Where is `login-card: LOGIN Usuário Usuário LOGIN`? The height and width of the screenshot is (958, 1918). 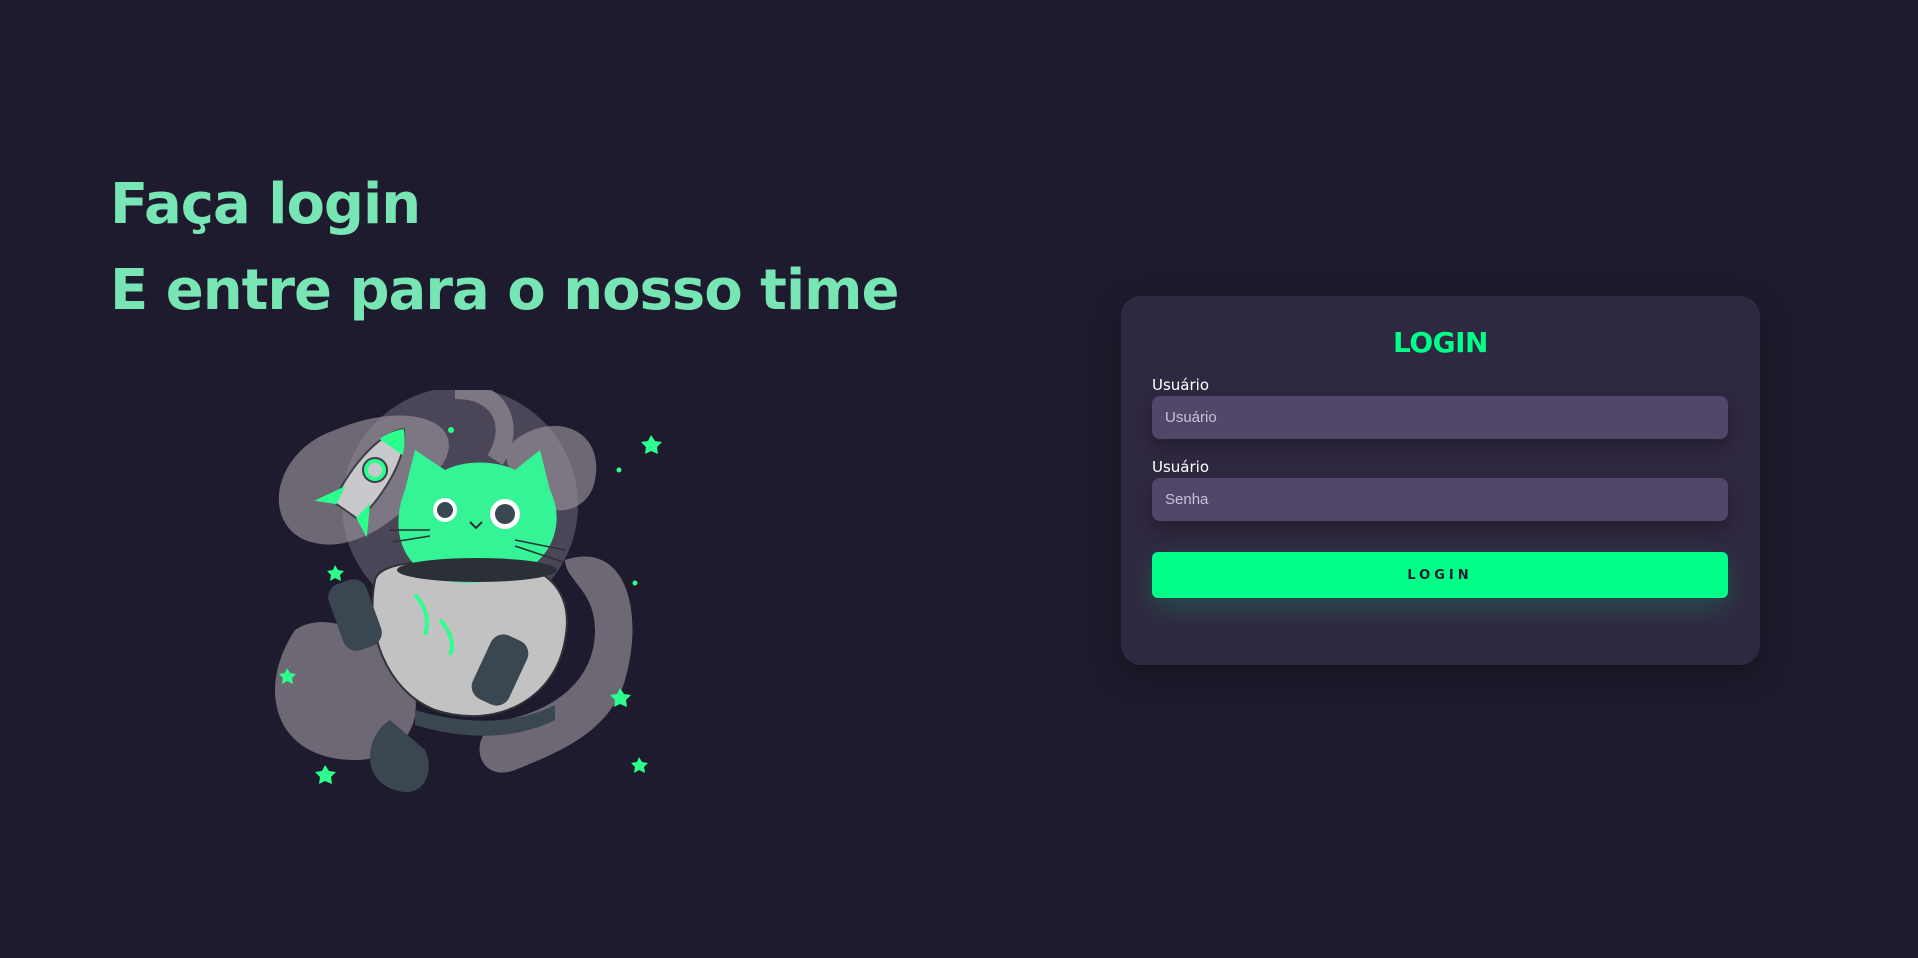 login-card: LOGIN Usuário Usuário LOGIN is located at coordinates (1440, 480).